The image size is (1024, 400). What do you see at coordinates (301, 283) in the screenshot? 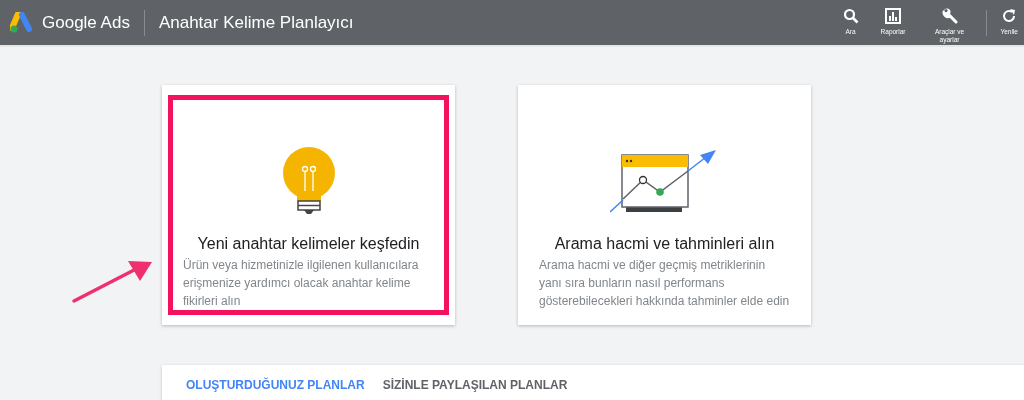
I see `card-description: Ürün veya hizmetinizle ilgilenen kullanıcılara erişmenize yardımcı olacak anahtar kelime fikirleri alın` at bounding box center [301, 283].